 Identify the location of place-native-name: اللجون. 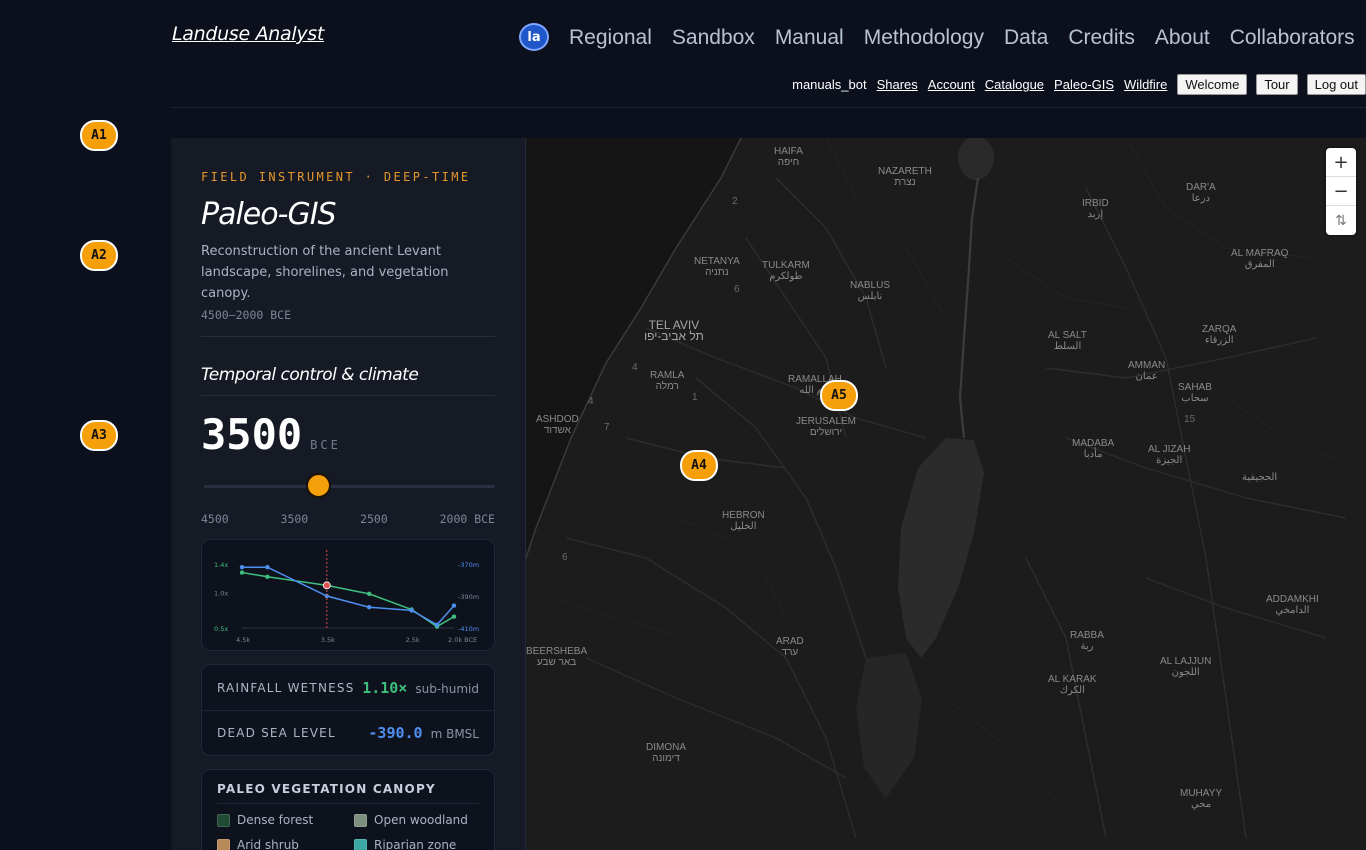
(1185, 672).